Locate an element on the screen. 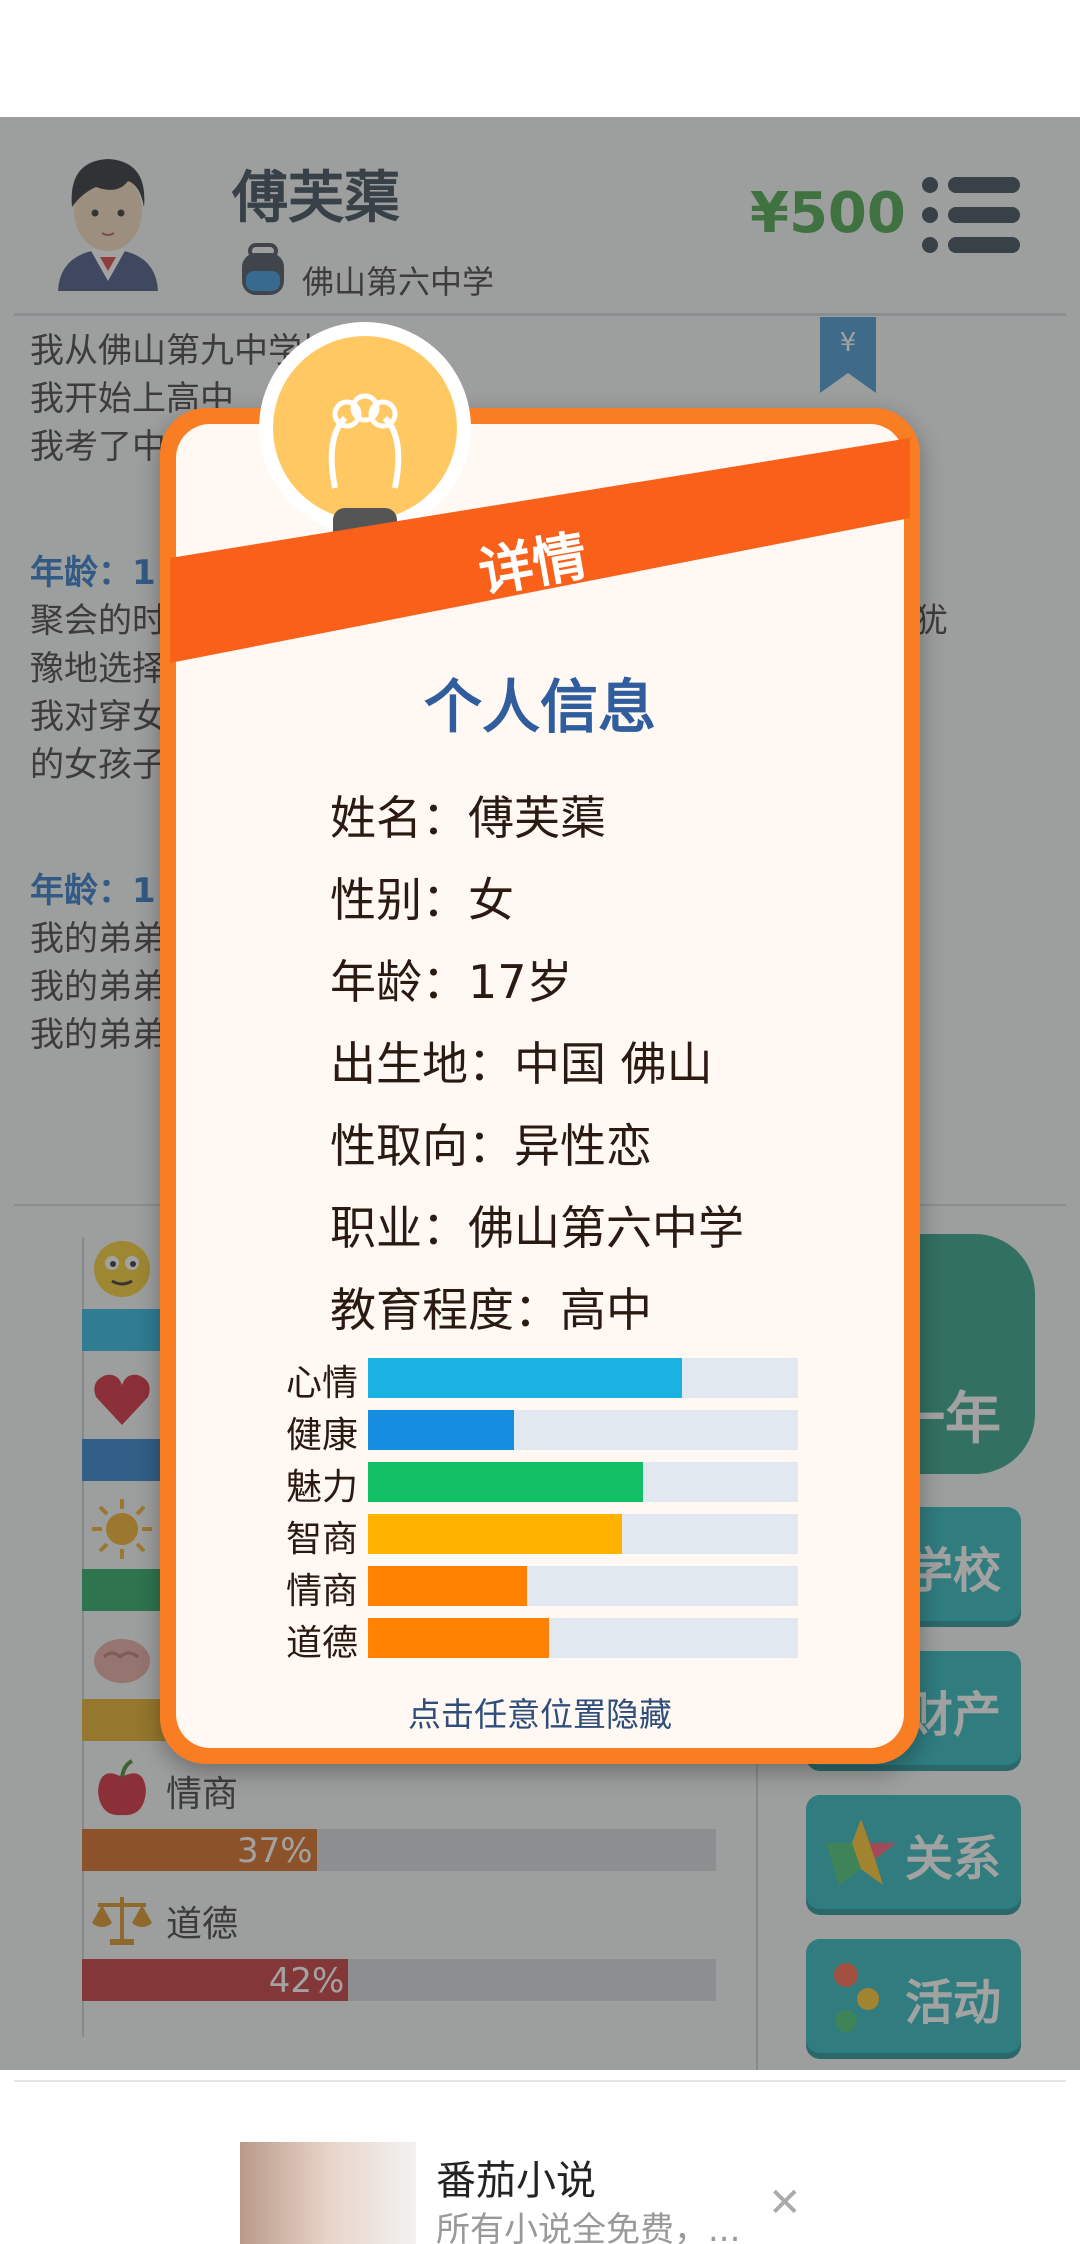 The height and width of the screenshot is (2244, 1080). attribute-bar-row: 心情 is located at coordinates (538, 1381).